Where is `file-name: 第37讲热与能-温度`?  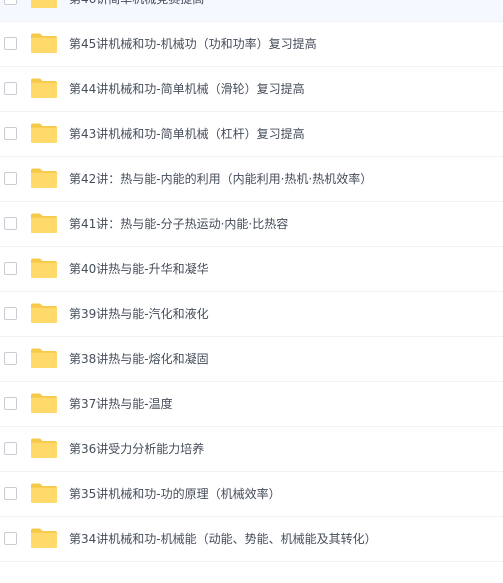
file-name: 第37讲热与能-温度 is located at coordinates (121, 404).